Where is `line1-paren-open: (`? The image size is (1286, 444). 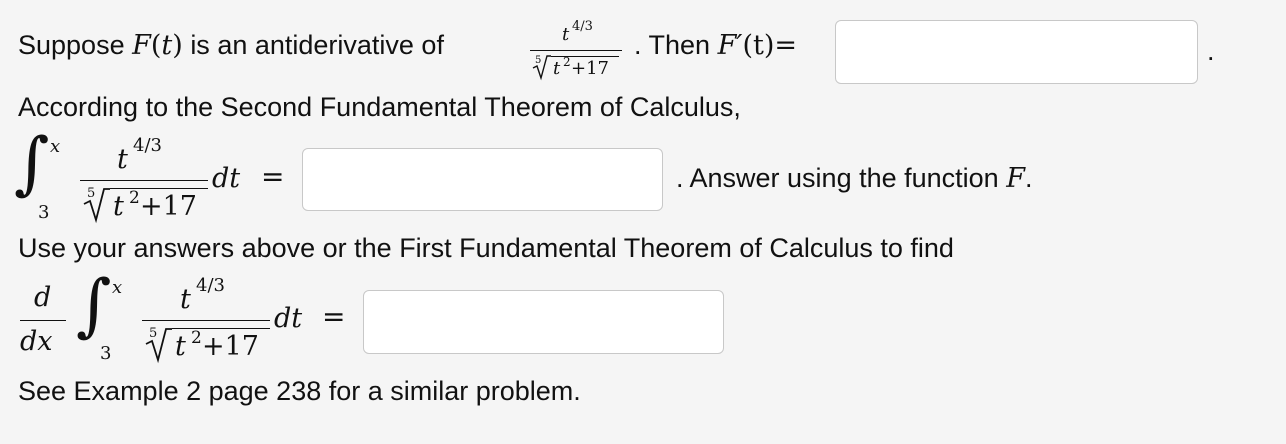 line1-paren-open: ( is located at coordinates (156, 45).